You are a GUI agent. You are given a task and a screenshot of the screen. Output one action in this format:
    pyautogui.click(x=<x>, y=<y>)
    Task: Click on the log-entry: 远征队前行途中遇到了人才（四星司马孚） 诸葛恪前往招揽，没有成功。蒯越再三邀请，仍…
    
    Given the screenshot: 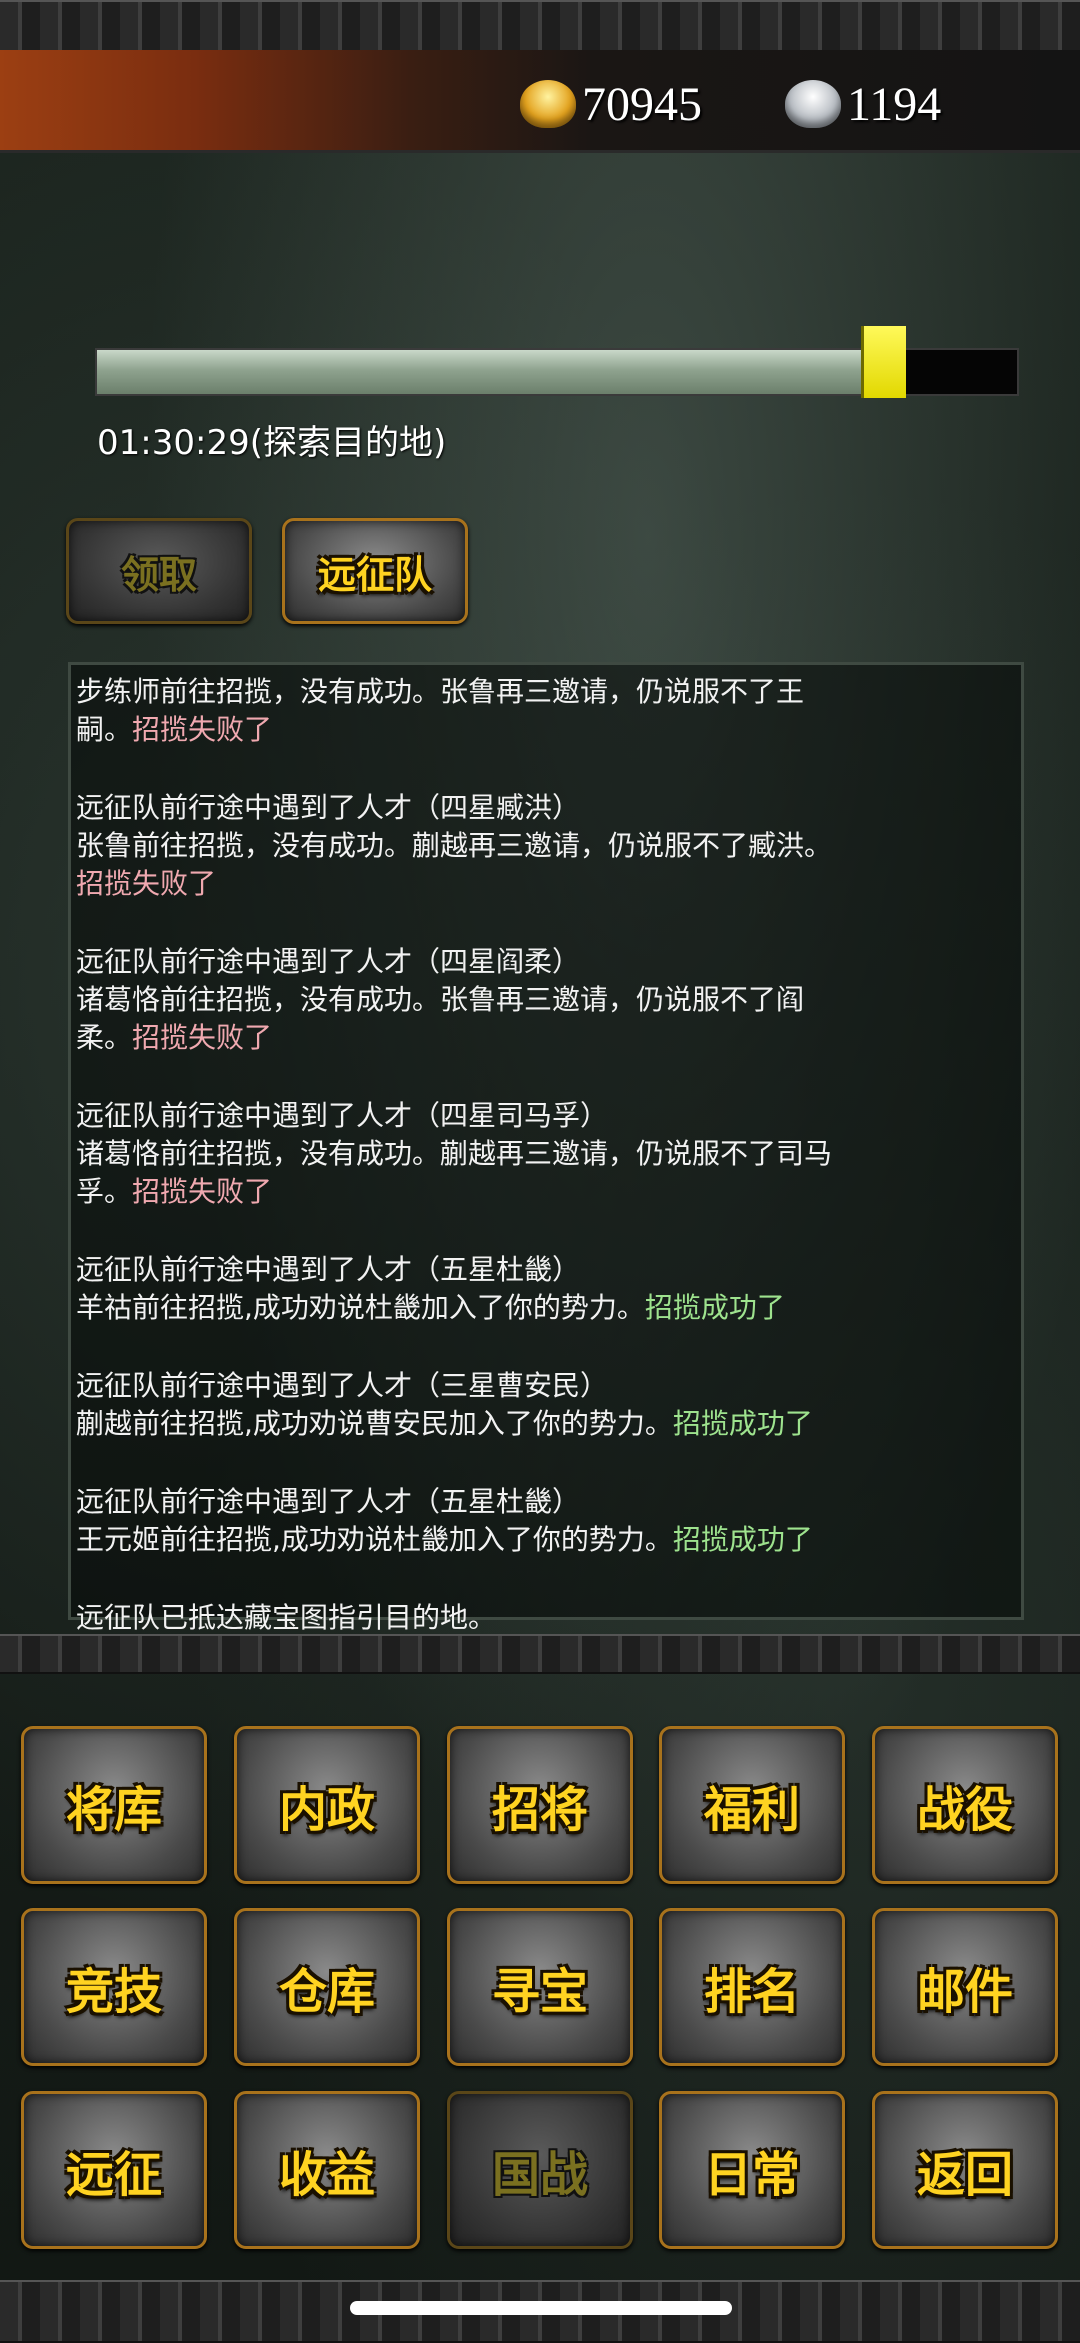 What is the action you would take?
    pyautogui.click(x=461, y=1154)
    